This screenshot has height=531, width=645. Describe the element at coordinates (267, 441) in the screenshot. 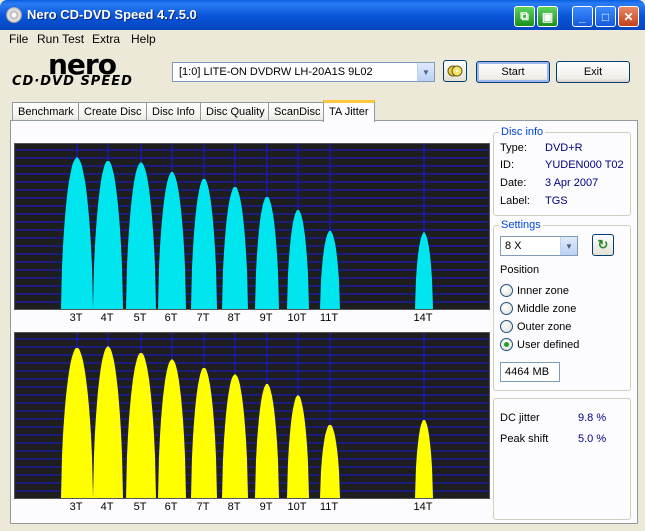

I see `jitter-peak-9T` at that location.